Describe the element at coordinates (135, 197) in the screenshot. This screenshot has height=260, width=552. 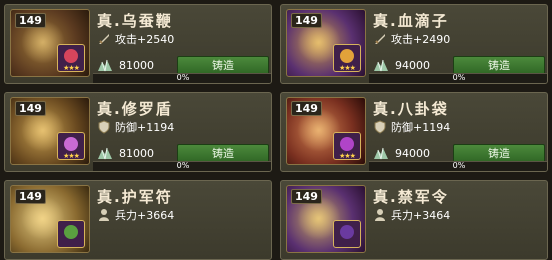
I see `equipment-name: 真.护军符` at that location.